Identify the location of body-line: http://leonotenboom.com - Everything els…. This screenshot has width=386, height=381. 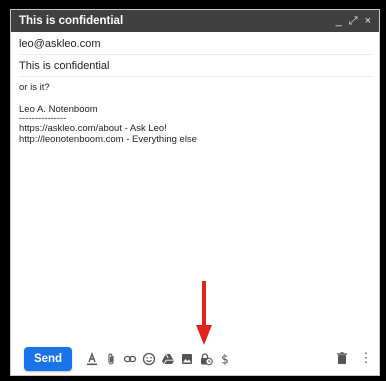
(108, 139).